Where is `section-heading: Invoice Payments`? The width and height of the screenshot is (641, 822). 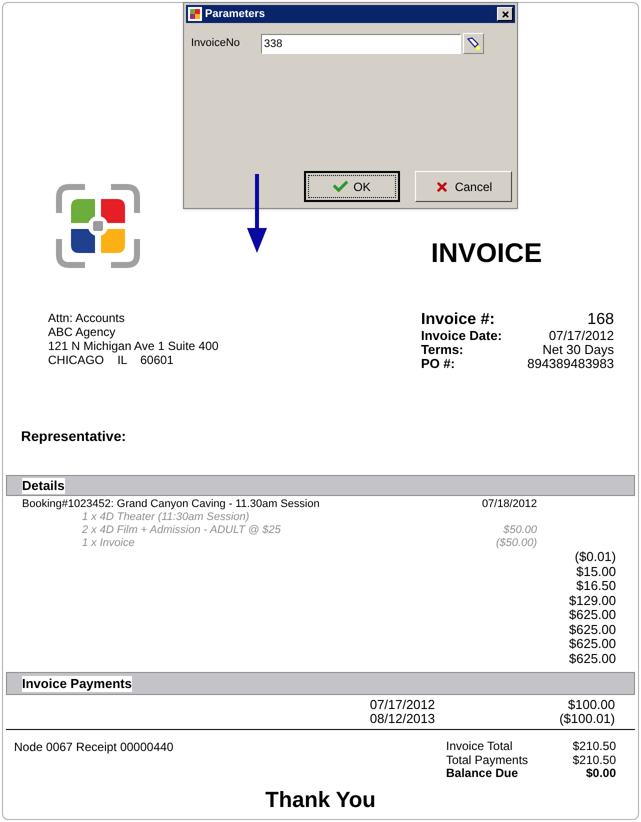 section-heading: Invoice Payments is located at coordinates (77, 684).